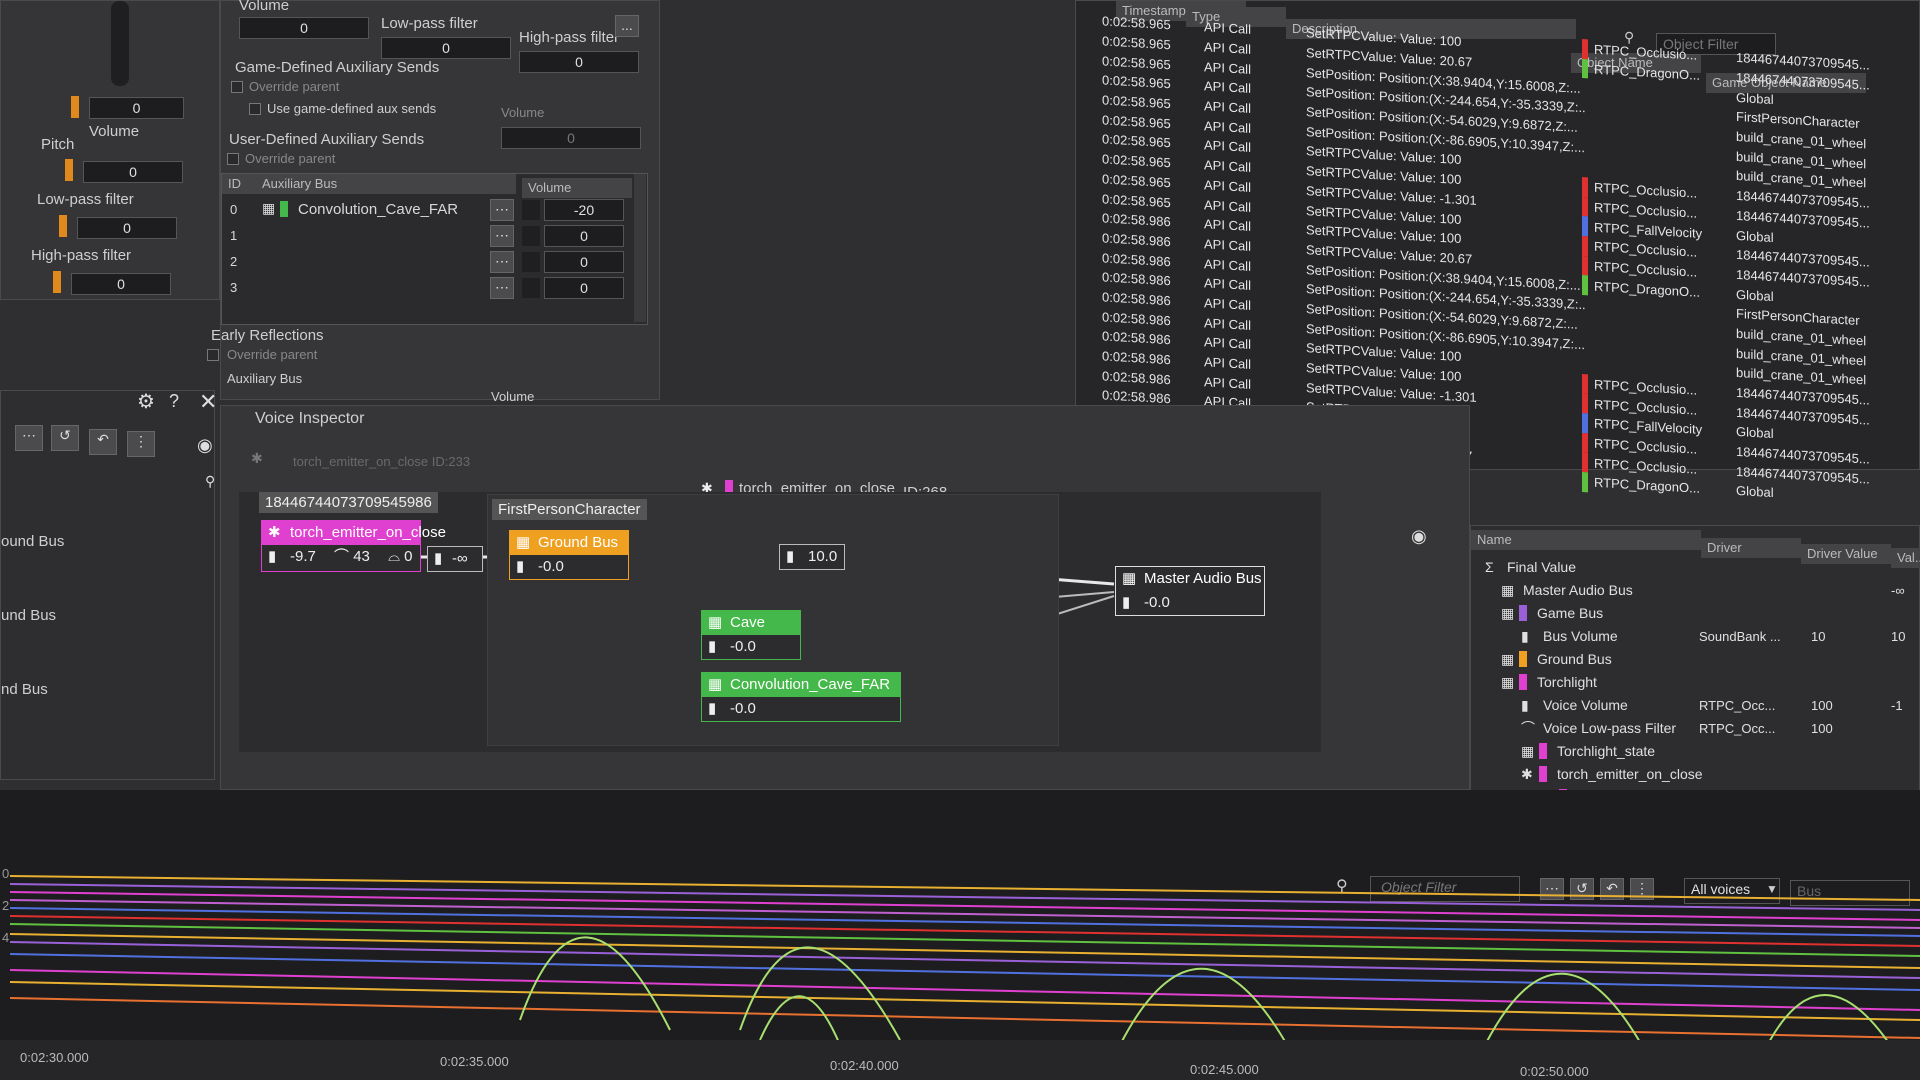  What do you see at coordinates (438, 558) in the screenshot?
I see `emitter-out-volume-icon: ▮` at bounding box center [438, 558].